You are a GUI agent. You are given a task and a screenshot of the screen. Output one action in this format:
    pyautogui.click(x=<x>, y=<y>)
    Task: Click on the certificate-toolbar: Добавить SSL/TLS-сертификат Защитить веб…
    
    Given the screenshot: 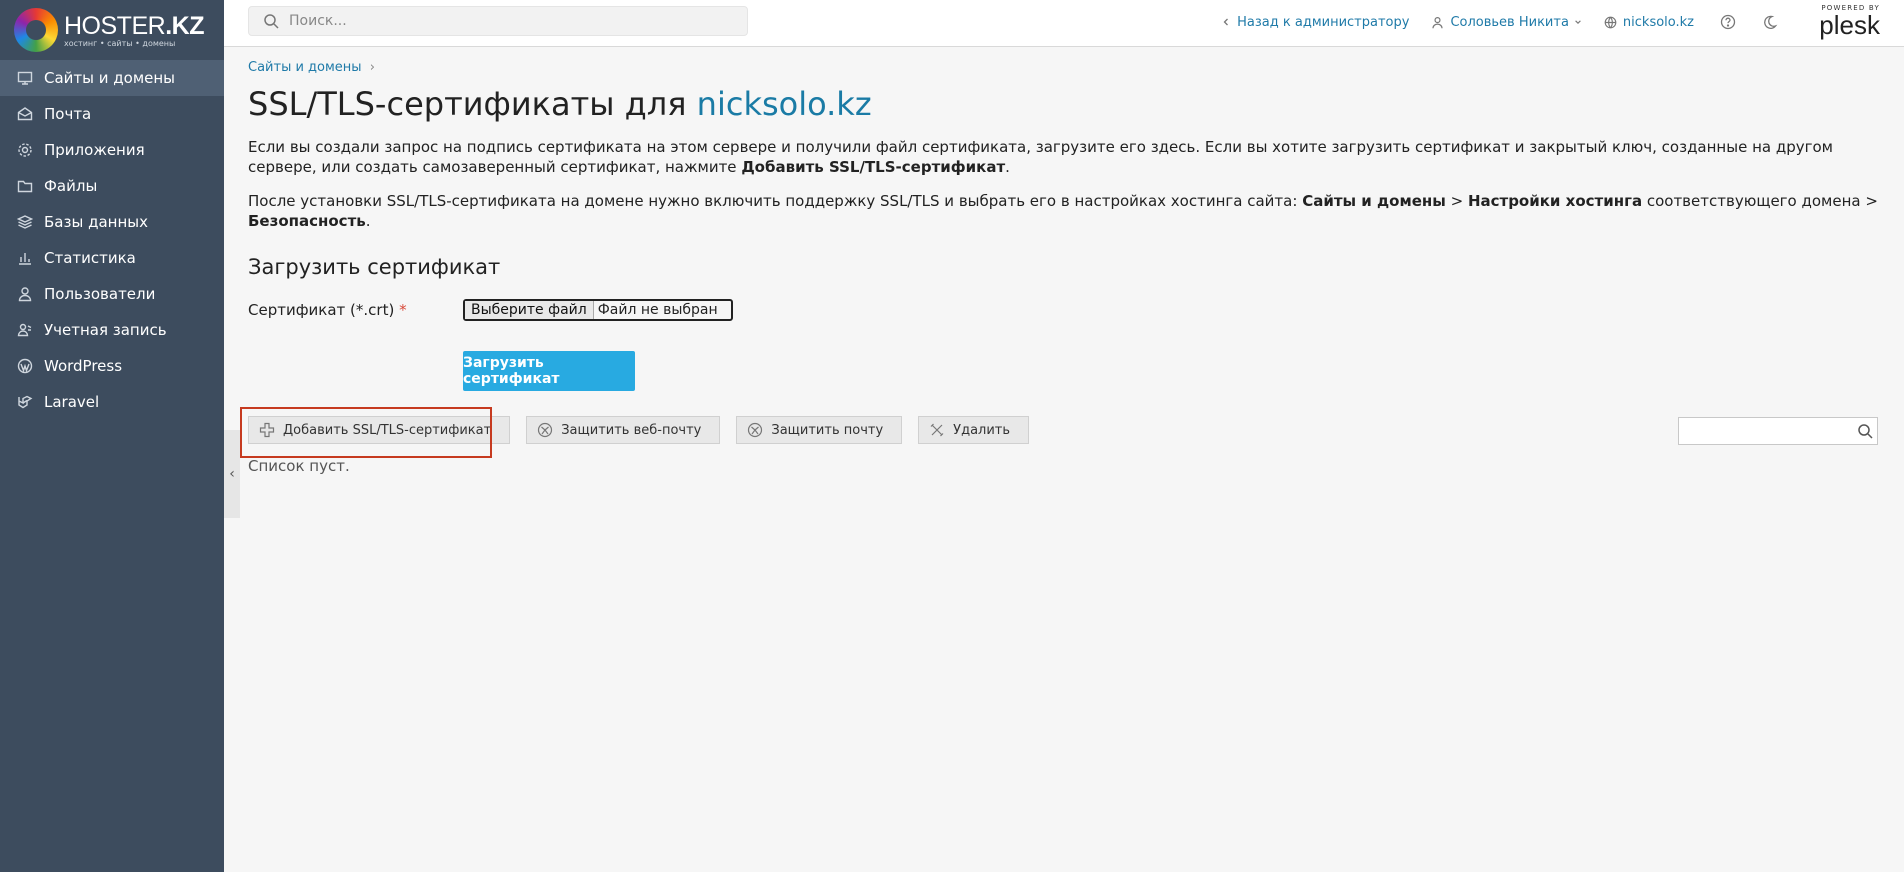 What is the action you would take?
    pyautogui.click(x=1072, y=432)
    